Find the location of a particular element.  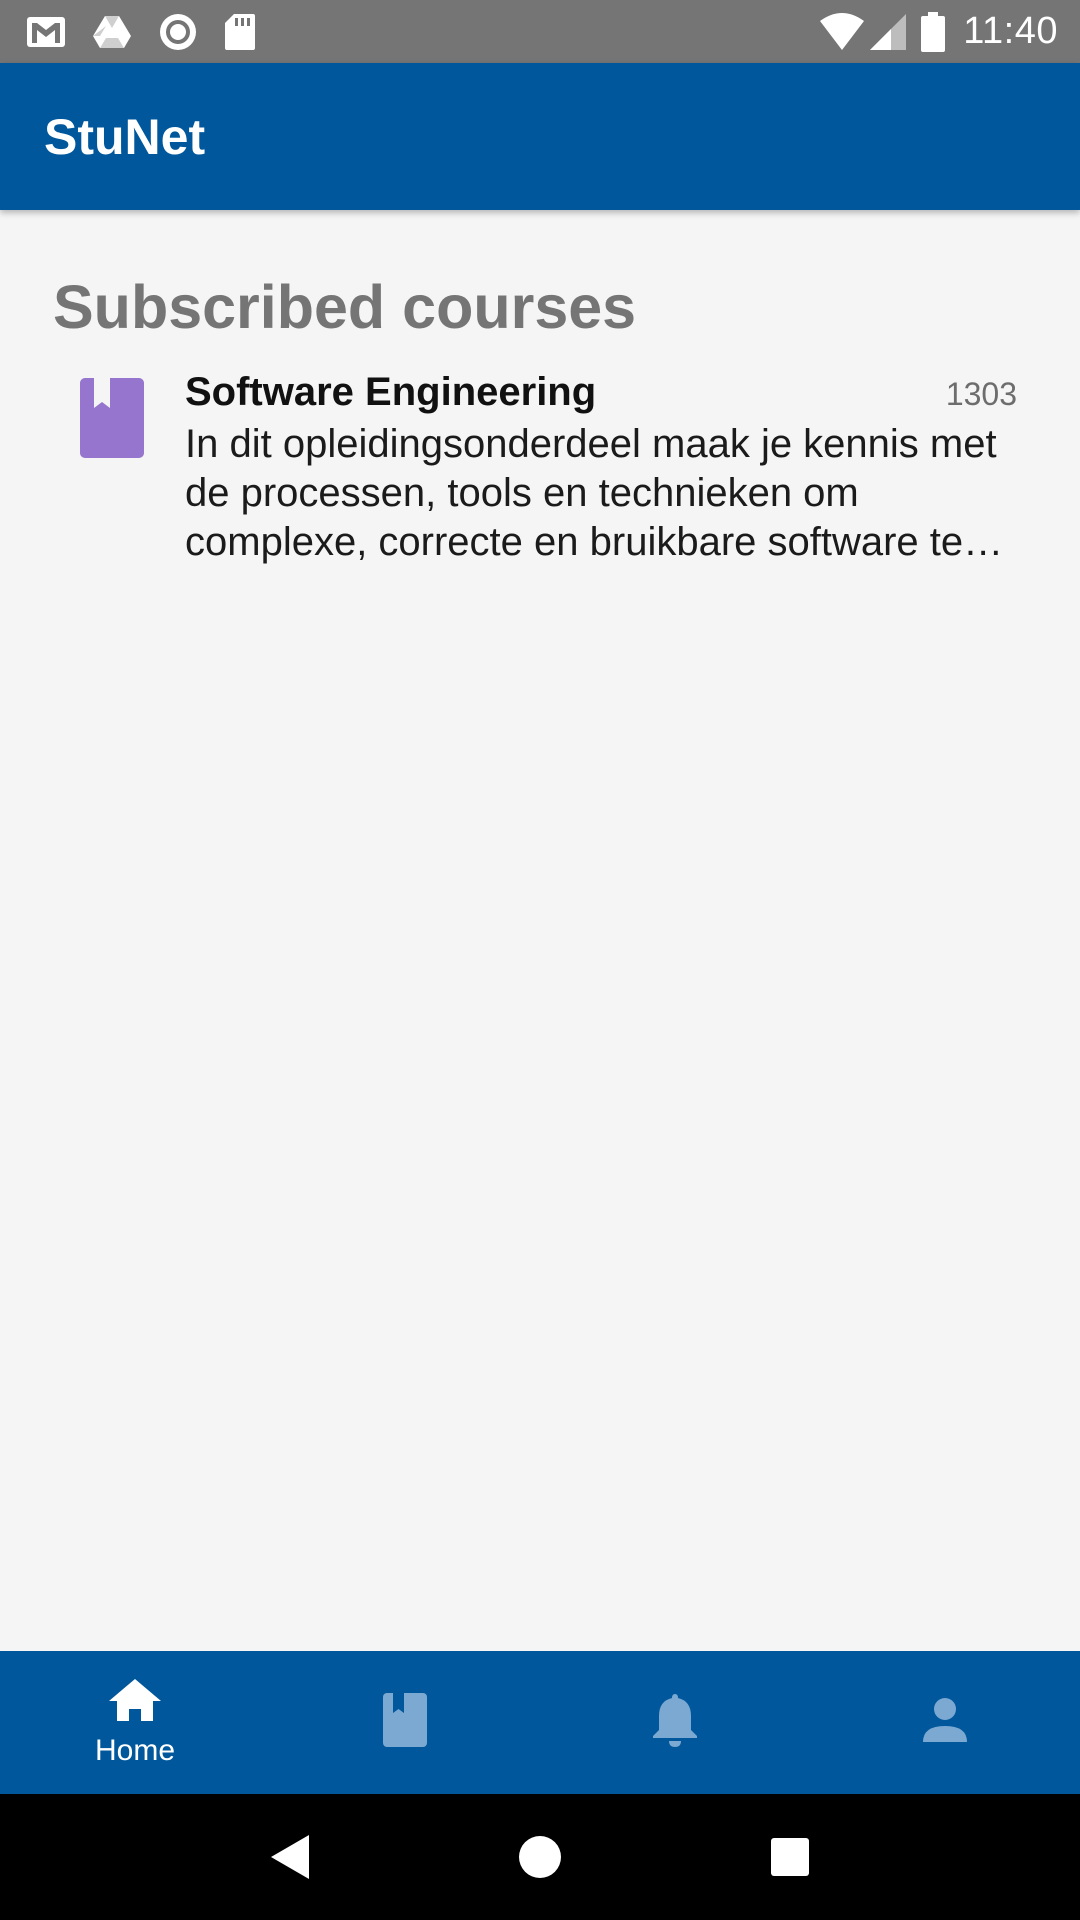

battery-icon is located at coordinates (933, 31).